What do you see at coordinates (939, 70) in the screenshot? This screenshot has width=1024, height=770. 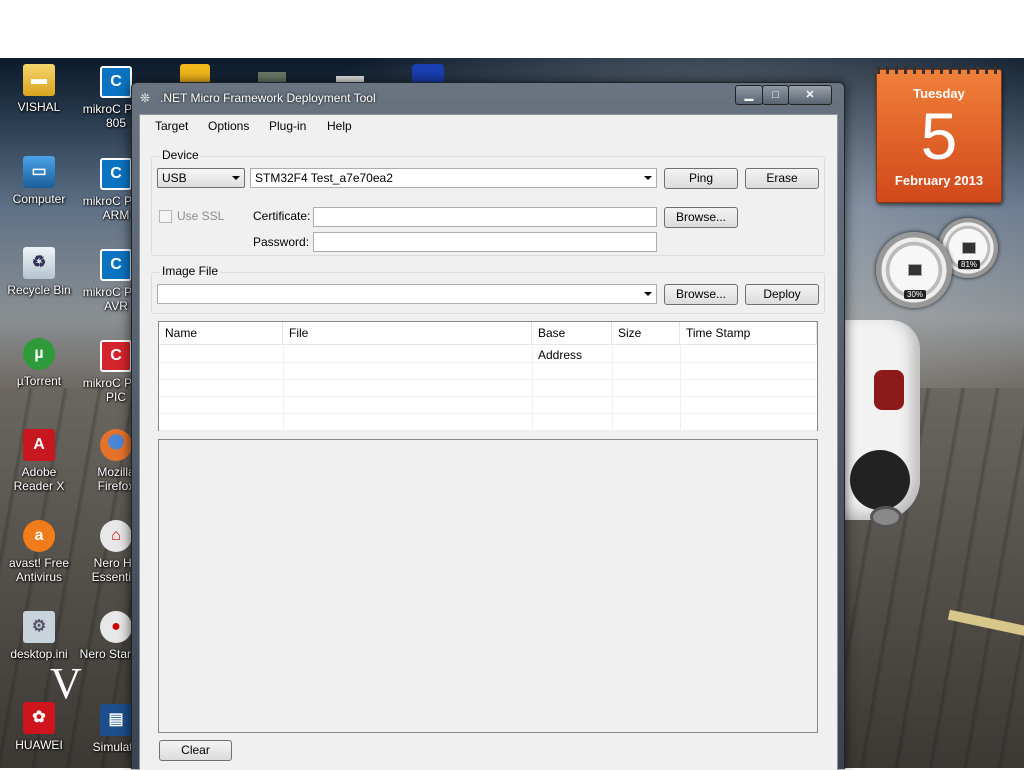 I see `calendar-rings` at bounding box center [939, 70].